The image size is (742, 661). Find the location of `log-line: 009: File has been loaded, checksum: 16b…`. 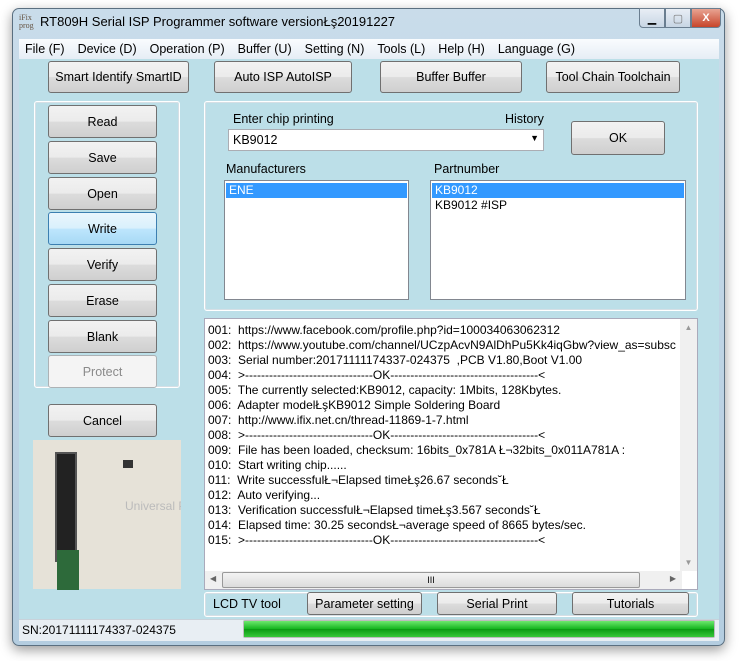

log-line: 009: File has been loaded, checksum: 16b… is located at coordinates (417, 450).